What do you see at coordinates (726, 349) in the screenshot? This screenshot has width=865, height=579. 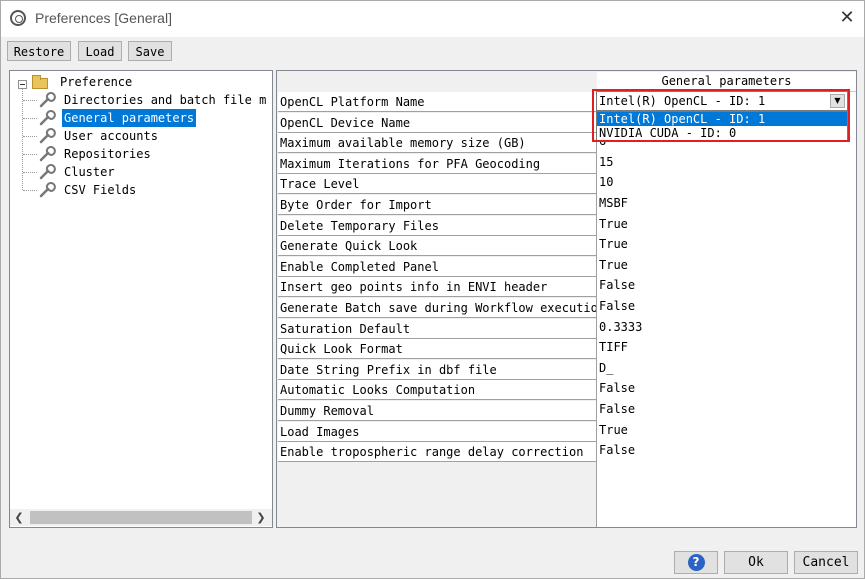 I see `grid-row-value: TIFF` at bounding box center [726, 349].